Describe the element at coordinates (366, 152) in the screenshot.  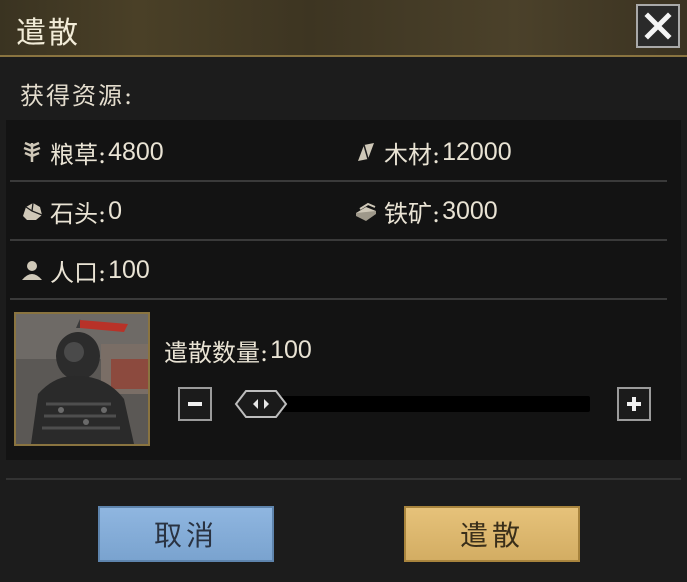
I see `wood-icon` at that location.